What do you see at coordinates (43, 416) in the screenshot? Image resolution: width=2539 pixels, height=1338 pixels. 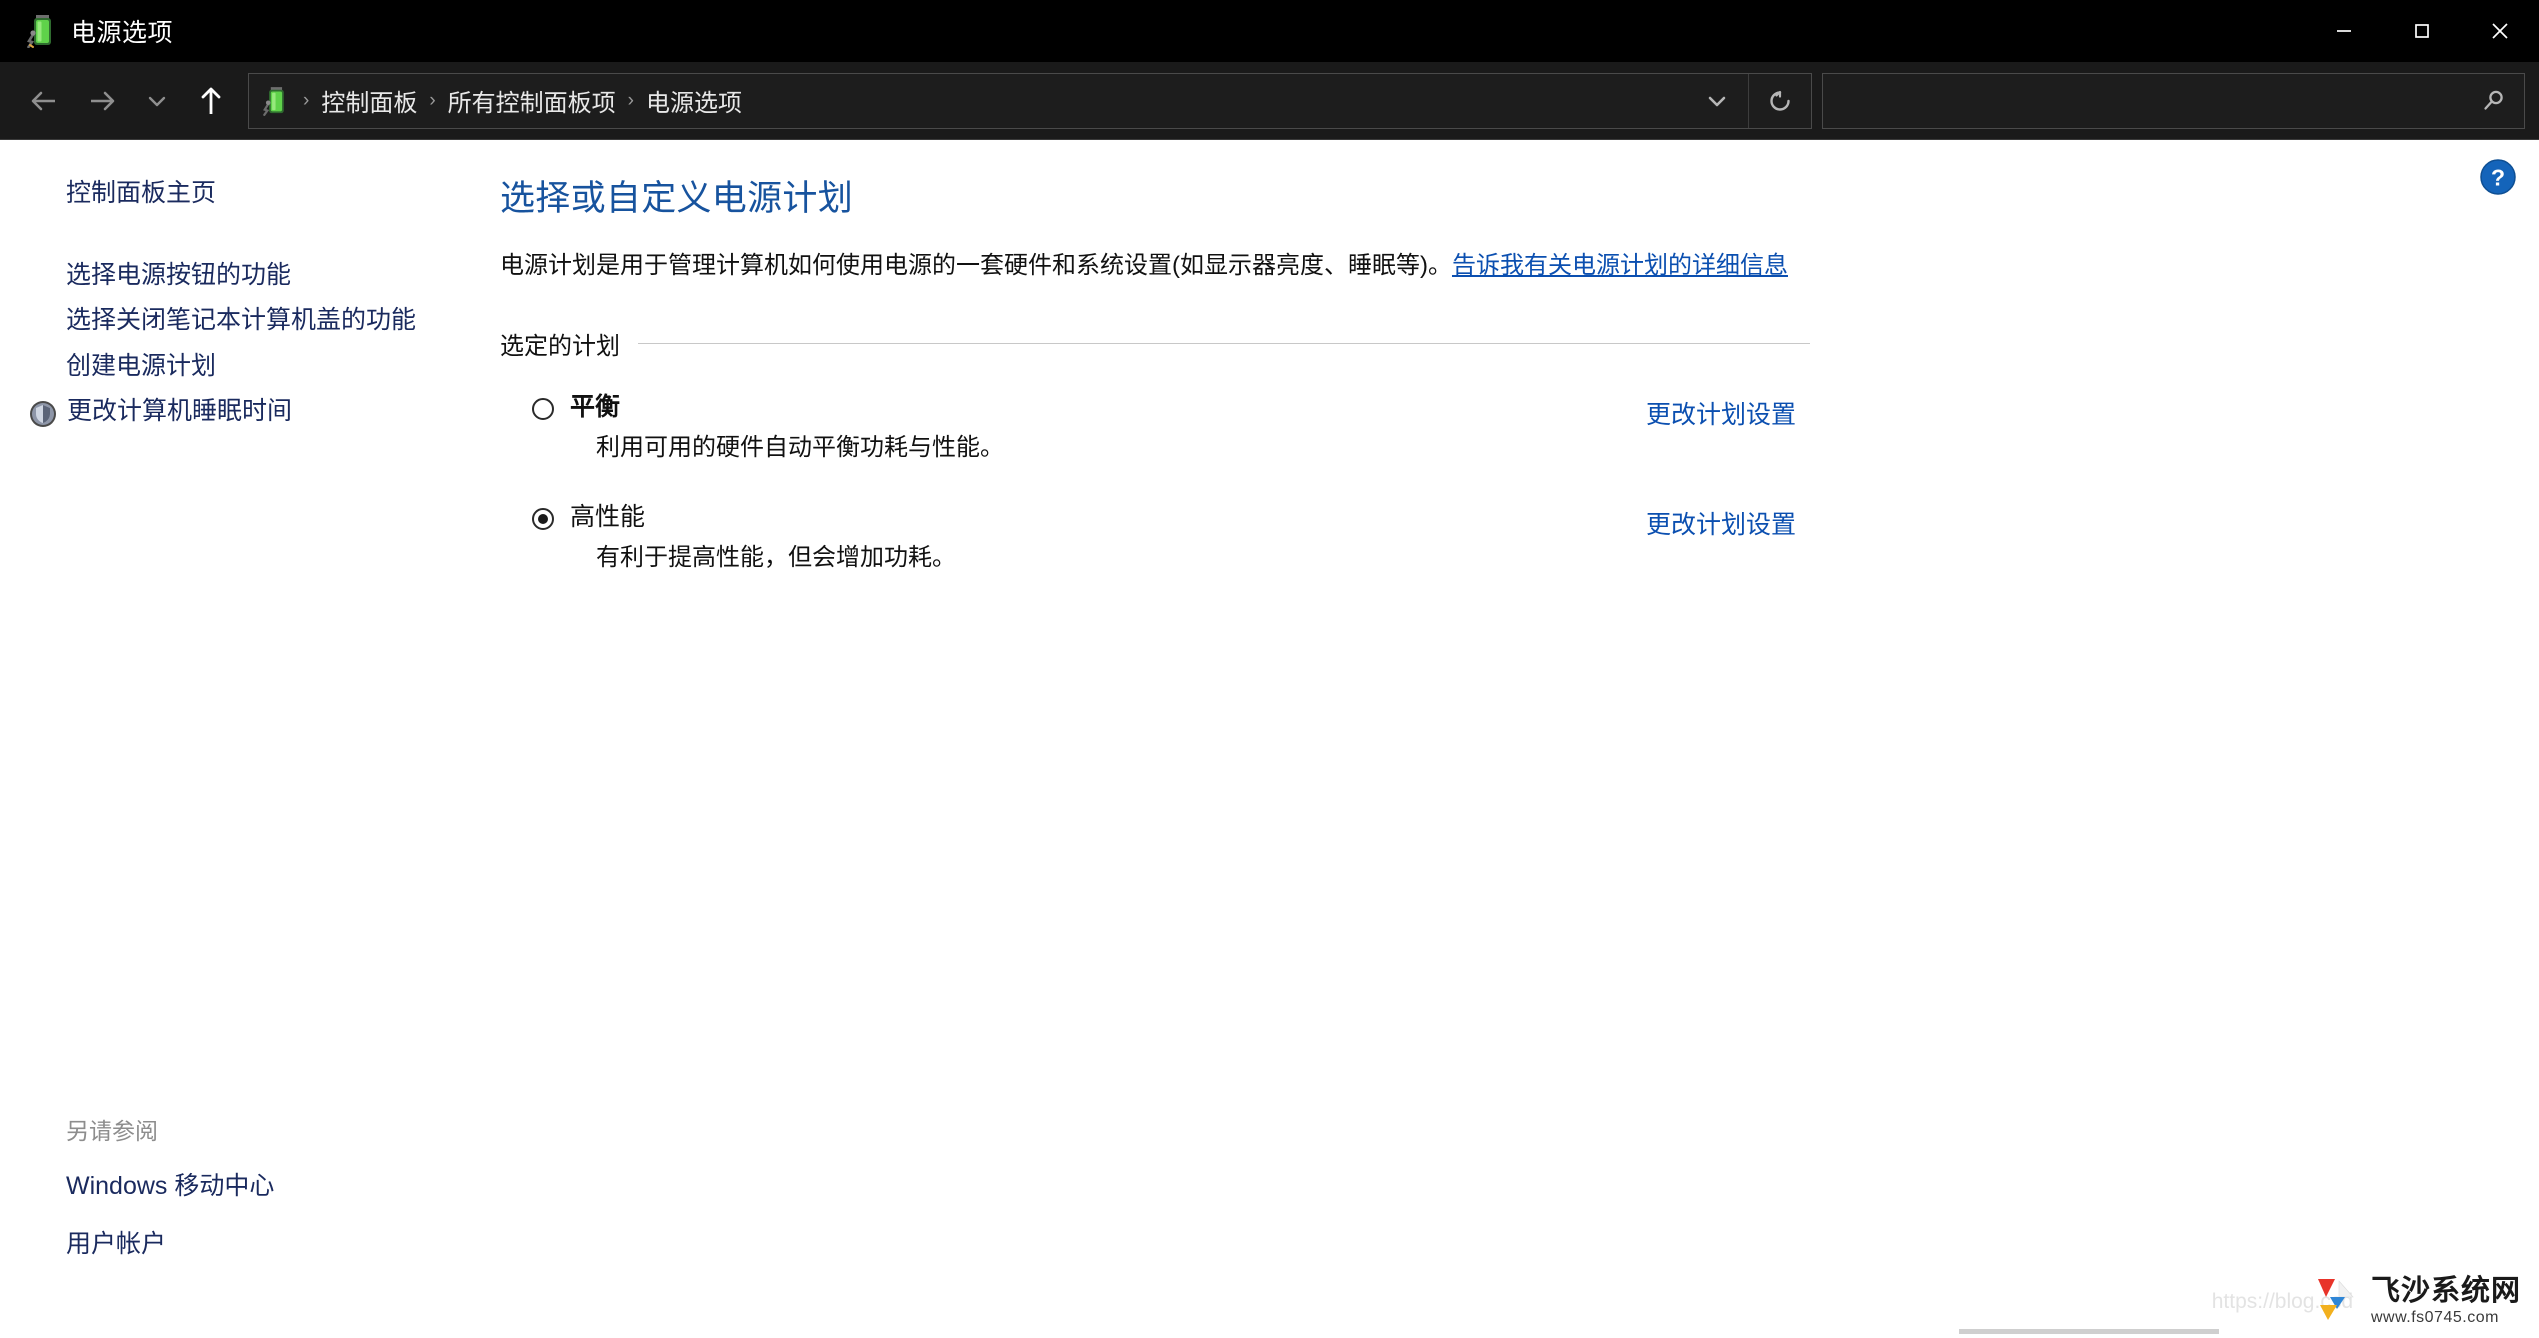 I see `shield-icon` at bounding box center [43, 416].